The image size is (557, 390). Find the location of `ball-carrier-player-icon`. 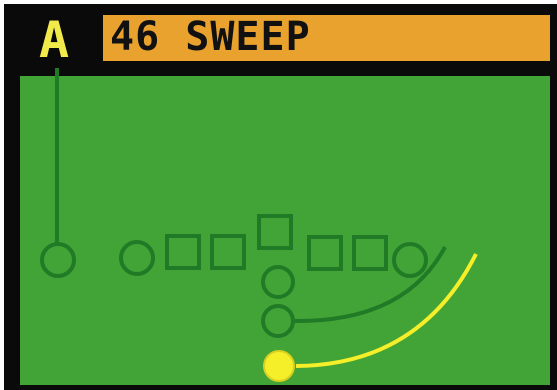

ball-carrier-player-icon is located at coordinates (279, 366).